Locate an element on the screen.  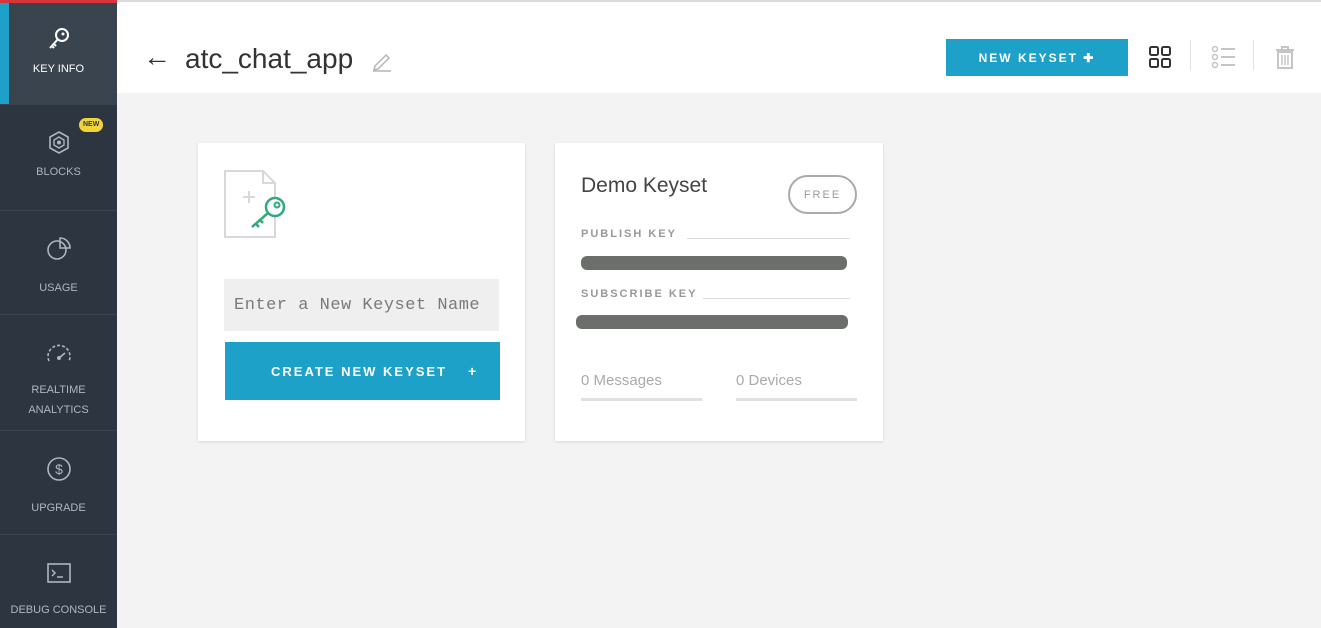
pencil-edit-icon is located at coordinates (382, 63).